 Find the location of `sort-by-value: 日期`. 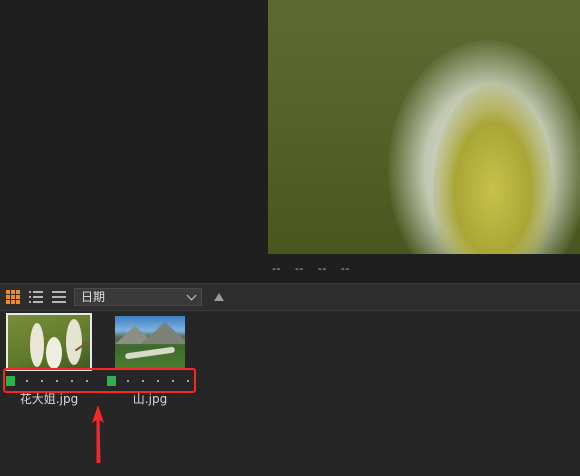

sort-by-value: 日期 is located at coordinates (93, 297).